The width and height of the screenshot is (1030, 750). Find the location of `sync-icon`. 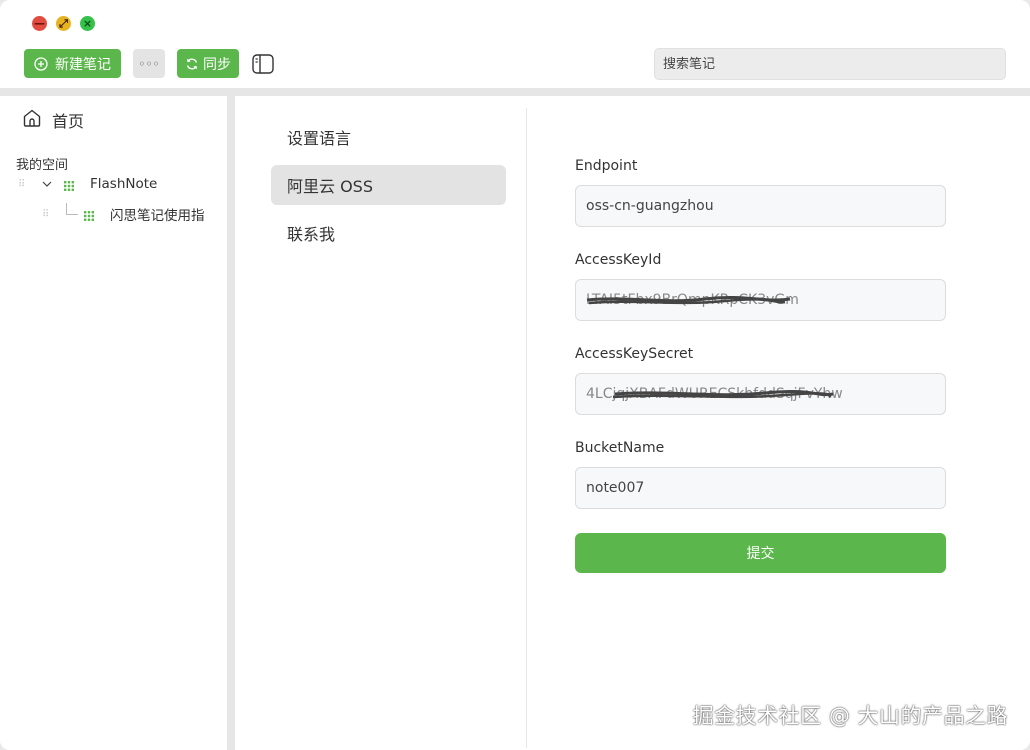

sync-icon is located at coordinates (192, 64).